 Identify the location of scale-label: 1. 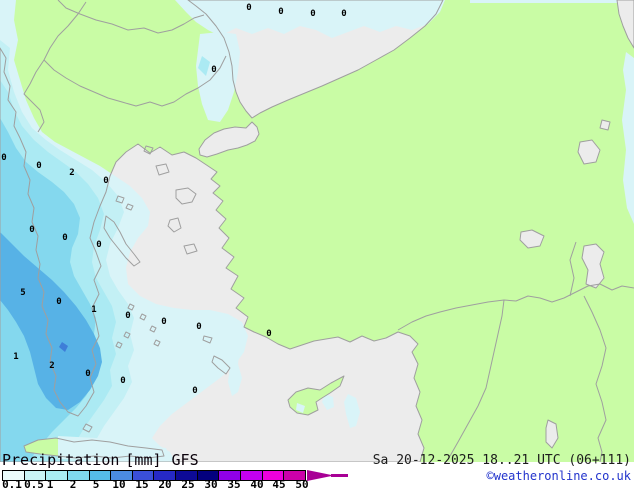
(50, 484).